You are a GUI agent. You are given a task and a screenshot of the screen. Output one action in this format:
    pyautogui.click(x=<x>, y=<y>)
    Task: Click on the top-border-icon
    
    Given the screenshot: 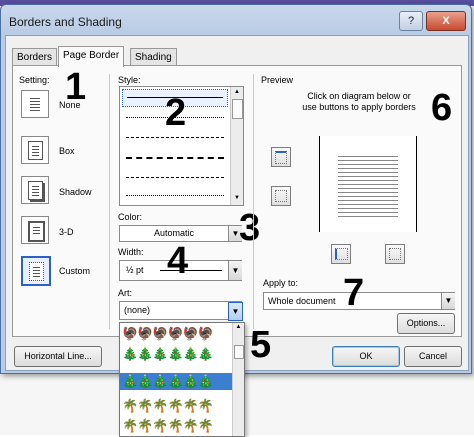 What is the action you would take?
    pyautogui.click(x=281, y=157)
    